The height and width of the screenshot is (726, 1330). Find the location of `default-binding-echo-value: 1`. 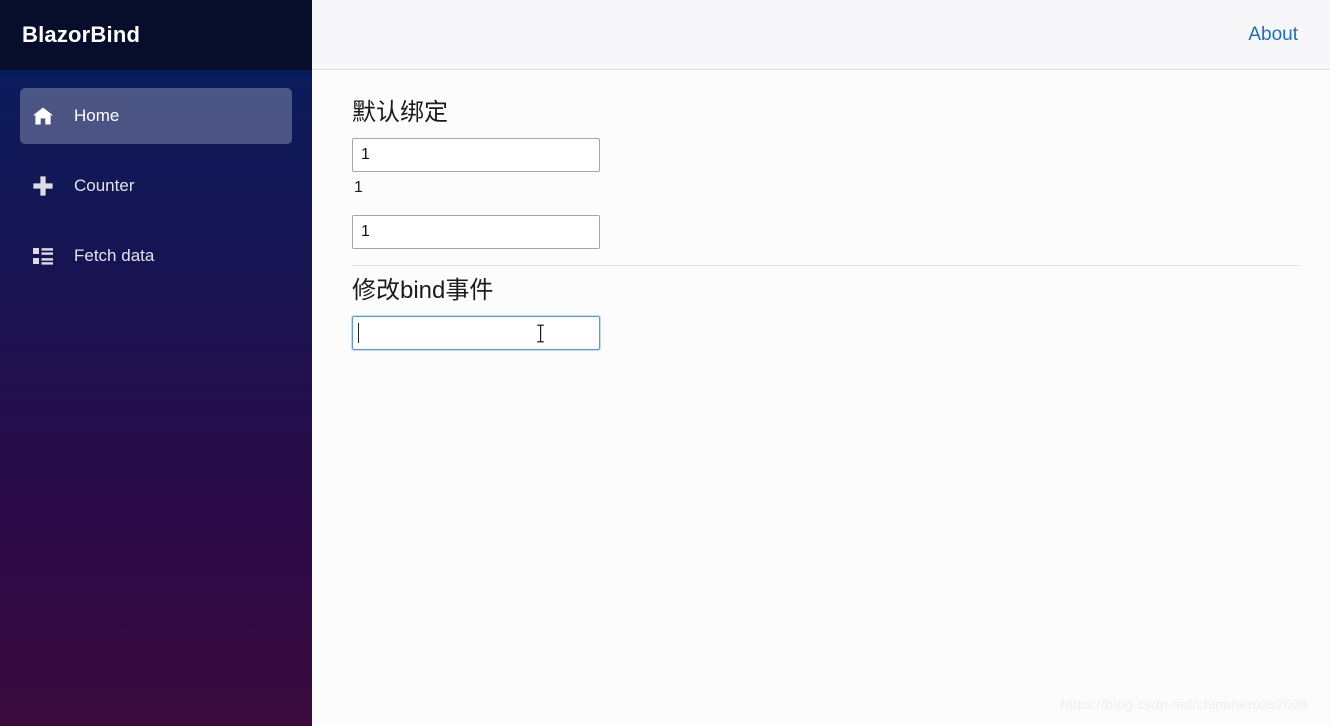

default-binding-echo-value: 1 is located at coordinates (358, 187).